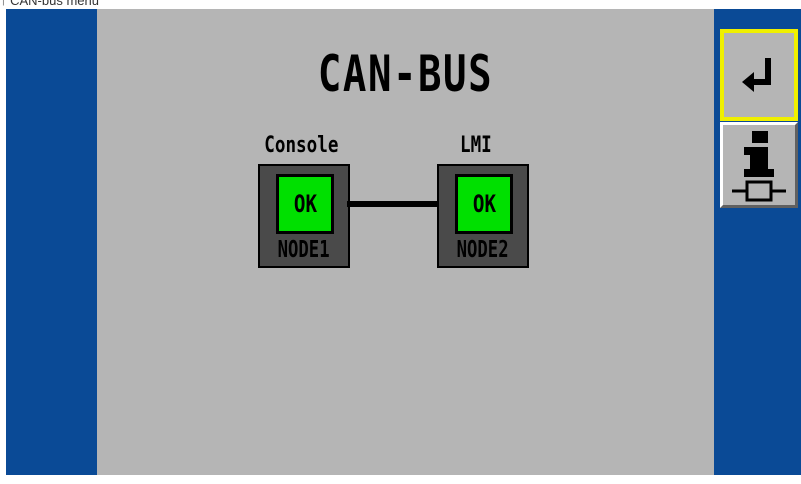  I want to click on node1-label: Console, so click(301, 145).